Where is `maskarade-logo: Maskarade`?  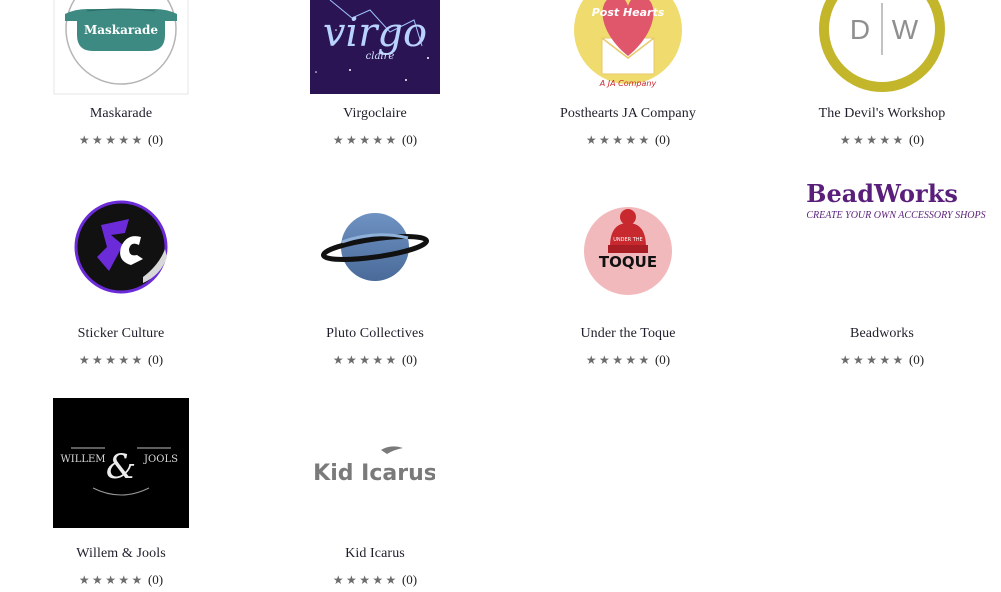 maskarade-logo: Maskarade is located at coordinates (121, 47).